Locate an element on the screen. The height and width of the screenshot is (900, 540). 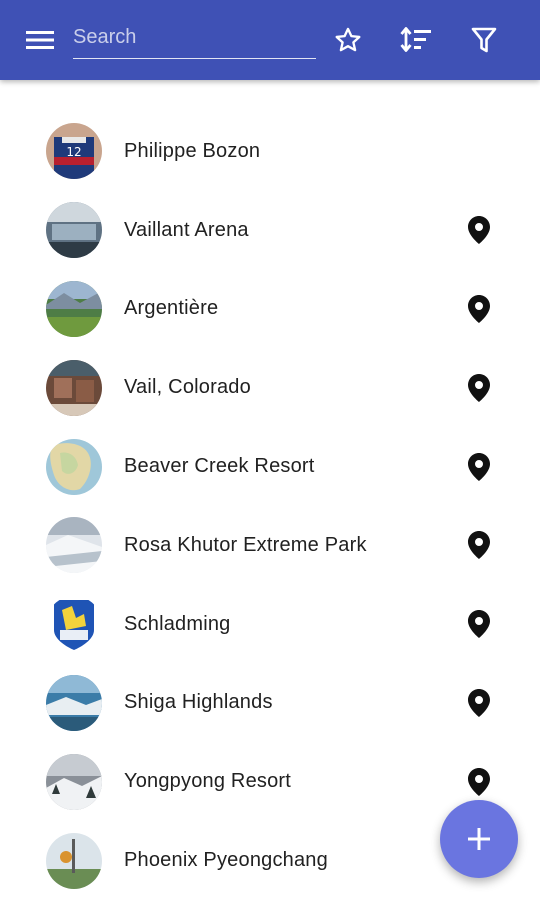
svg-text: 12 is located at coordinates (73, 152).